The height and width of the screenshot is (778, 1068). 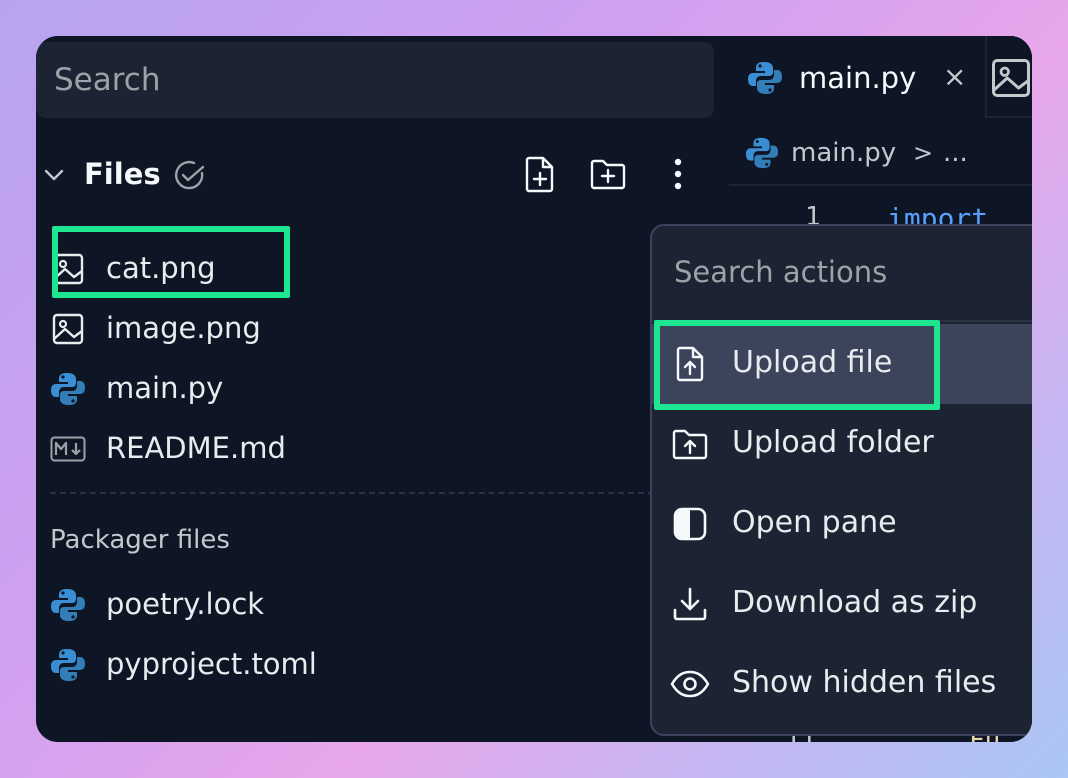 I want to click on close-tab-button: ×, so click(x=954, y=77).